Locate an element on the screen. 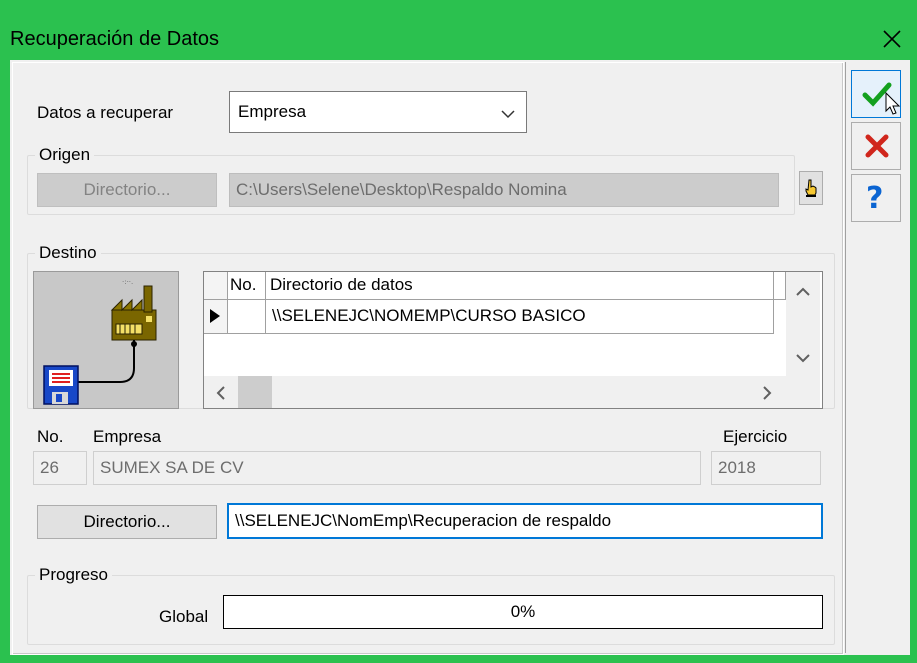 The width and height of the screenshot is (917, 663). origen-browse-button is located at coordinates (811, 188).